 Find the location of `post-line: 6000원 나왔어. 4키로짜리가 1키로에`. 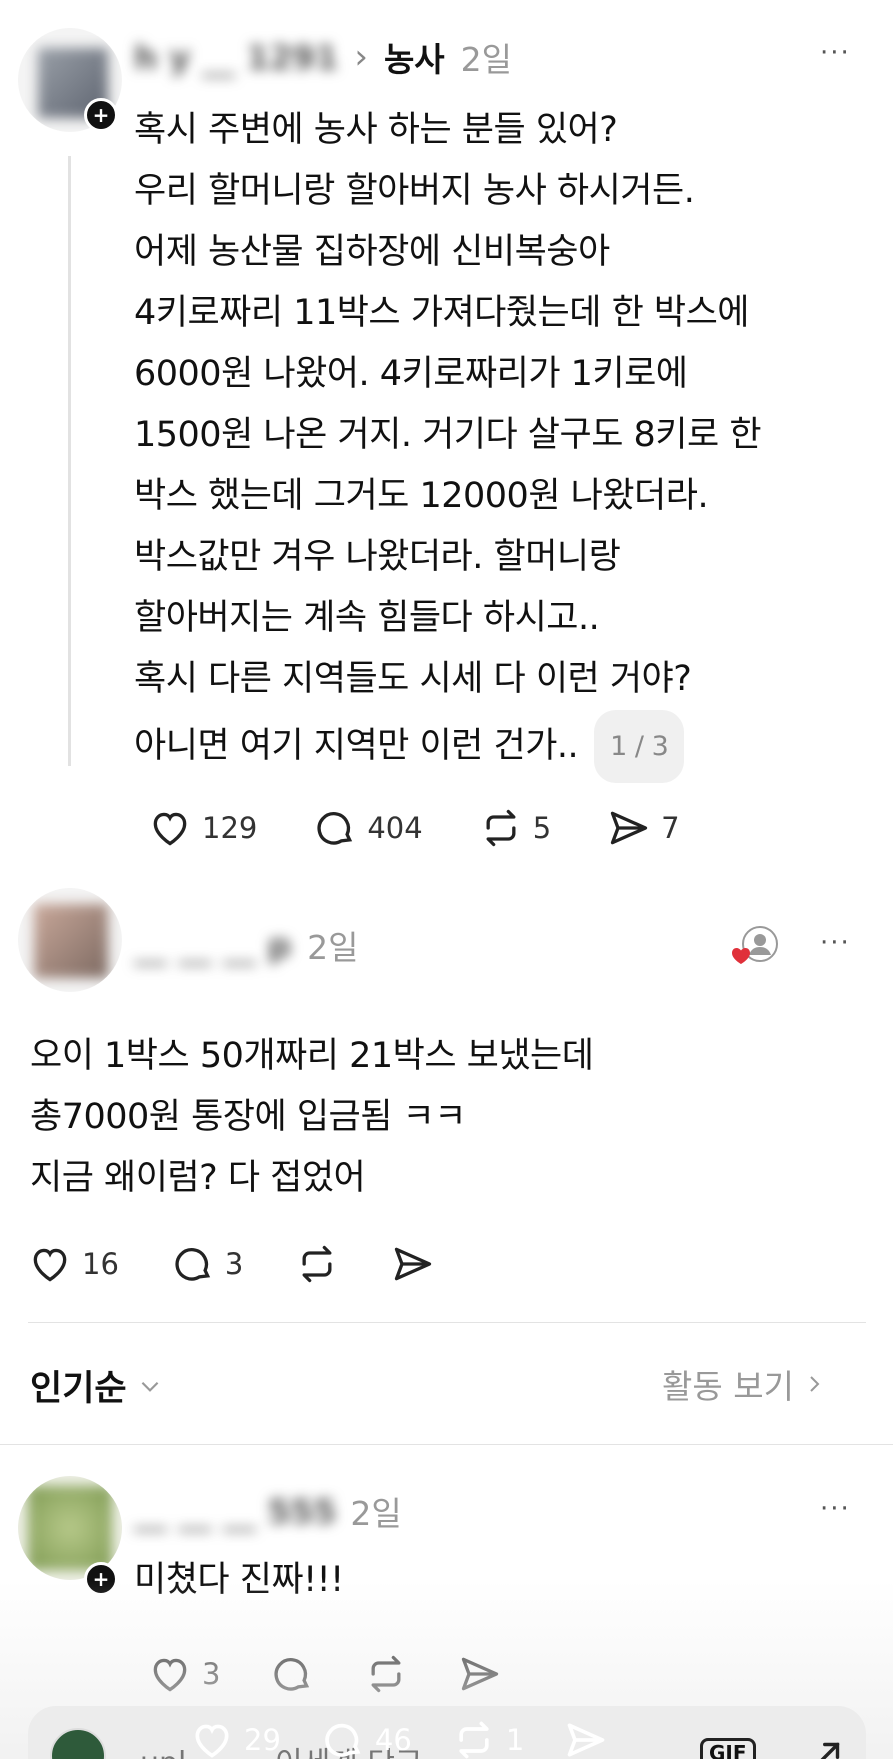

post-line: 6000원 나왔어. 4키로짜리가 1키로에 is located at coordinates (411, 374).